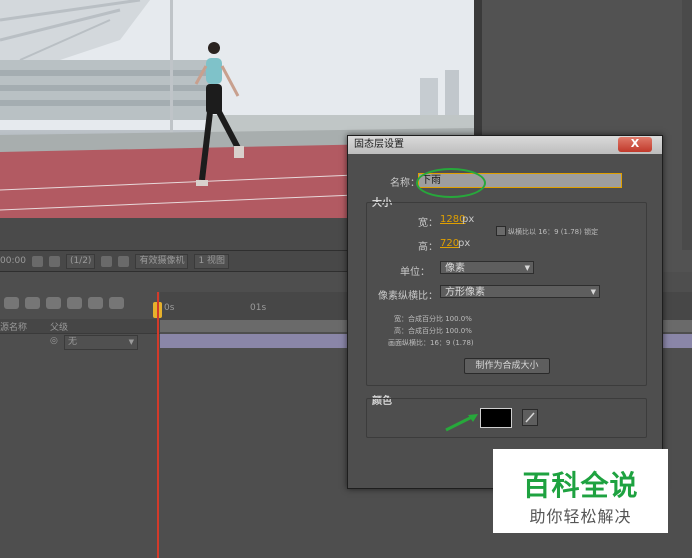  I want to click on watermark-subtitle: 助你轻松解决, so click(580, 516).